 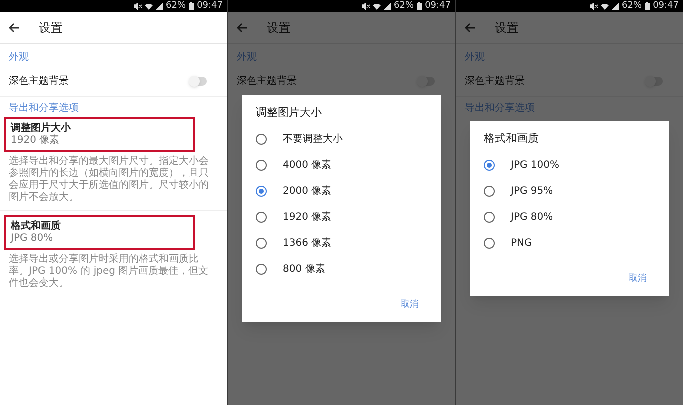 What do you see at coordinates (341, 269) in the screenshot?
I see `radio-option: 800 像素` at bounding box center [341, 269].